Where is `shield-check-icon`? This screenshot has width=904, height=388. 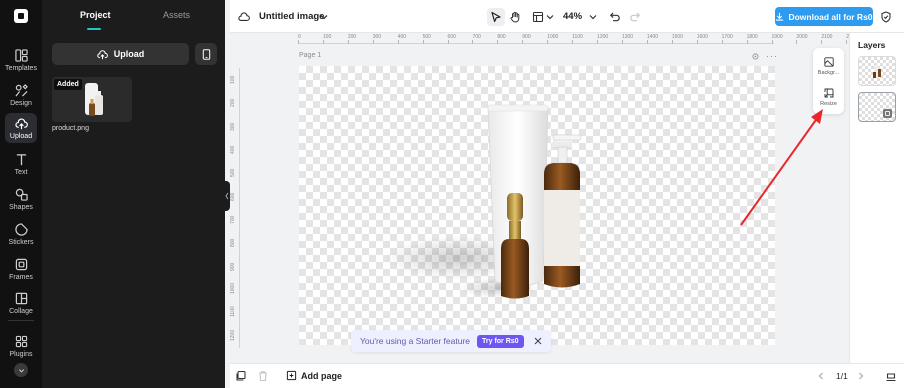 shield-check-icon is located at coordinates (886, 17).